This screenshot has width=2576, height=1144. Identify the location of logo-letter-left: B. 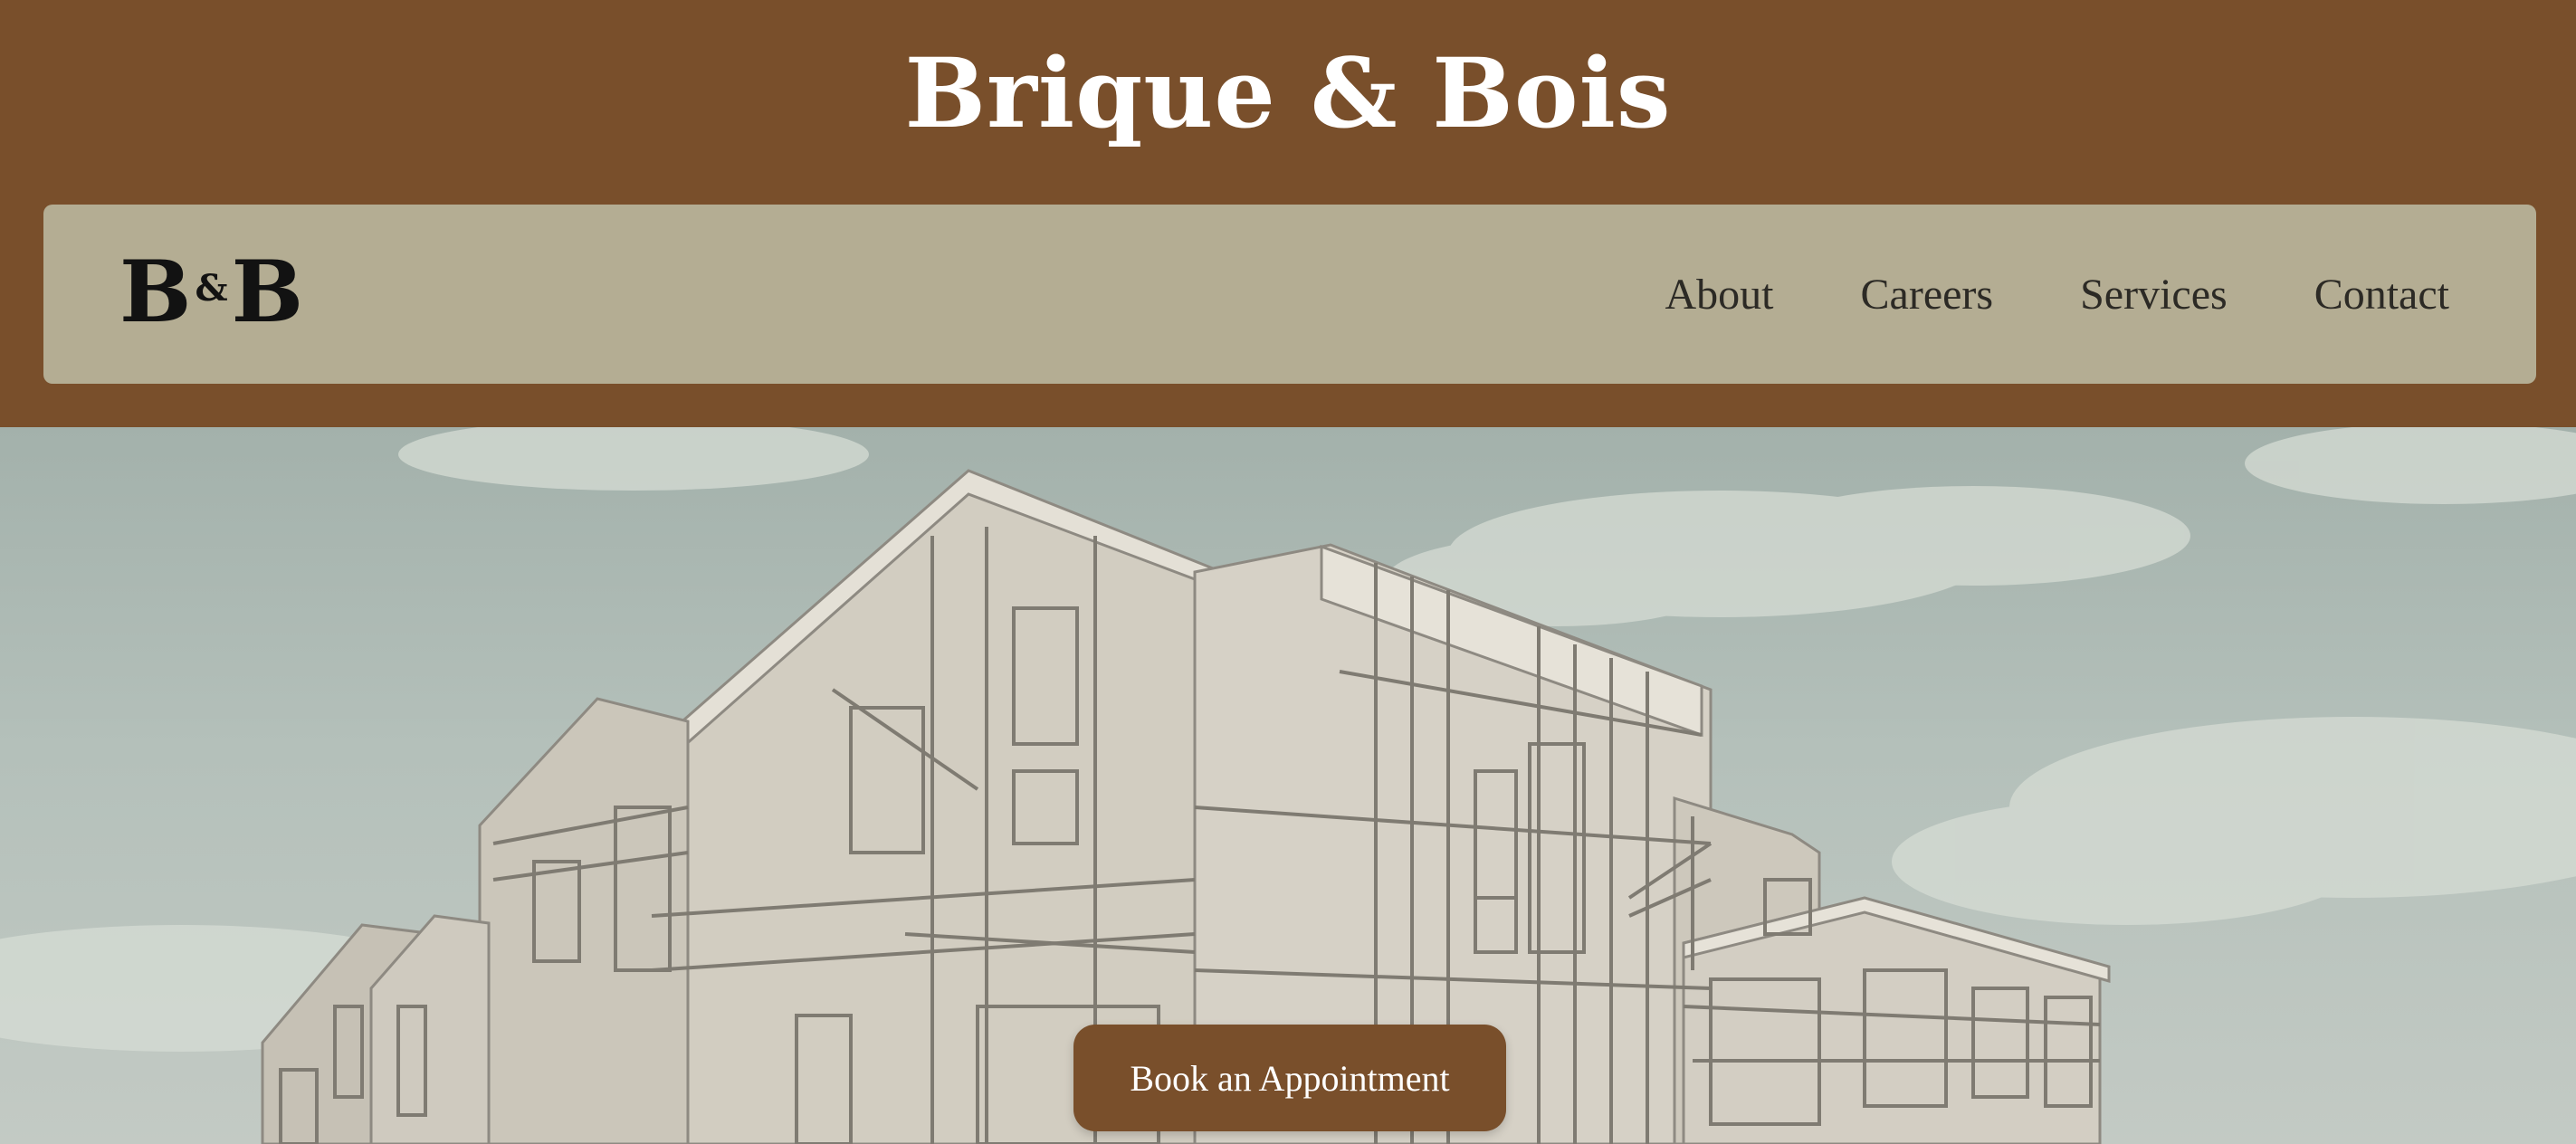
(155, 292).